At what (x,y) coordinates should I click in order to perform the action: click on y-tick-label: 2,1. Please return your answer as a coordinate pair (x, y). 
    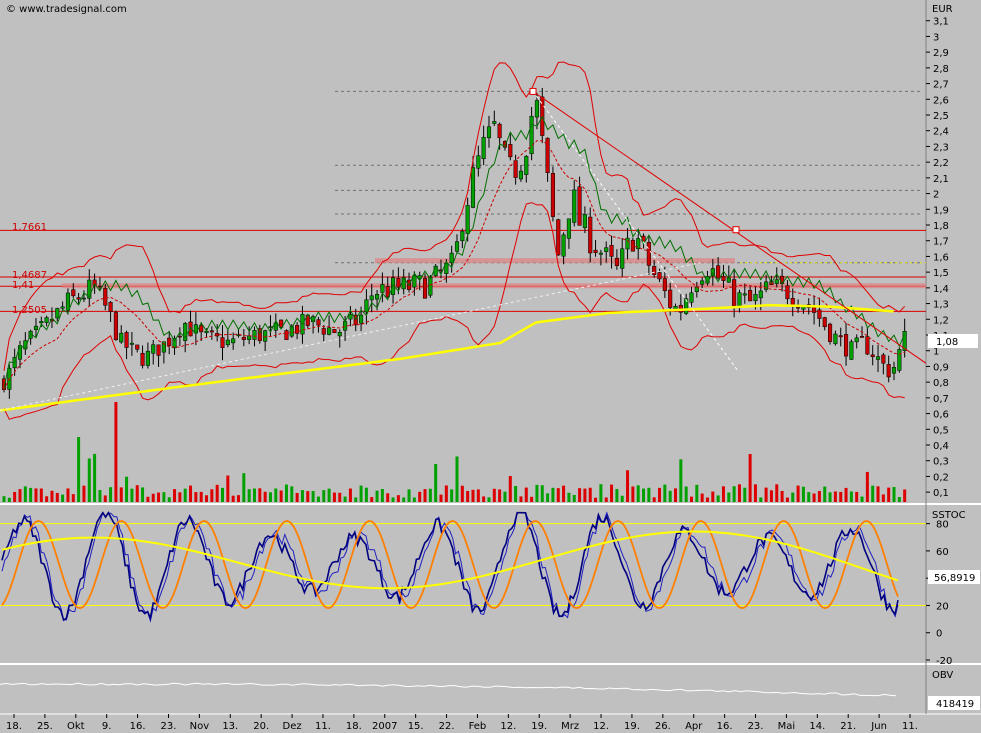
    Looking at the image, I should click on (941, 179).